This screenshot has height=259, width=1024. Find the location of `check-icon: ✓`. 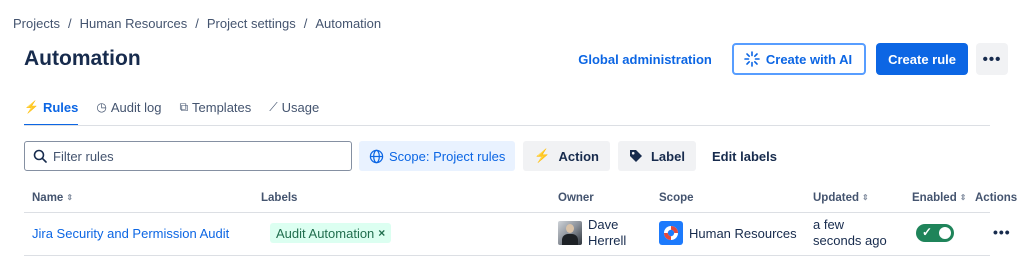

check-icon: ✓ is located at coordinates (927, 232).